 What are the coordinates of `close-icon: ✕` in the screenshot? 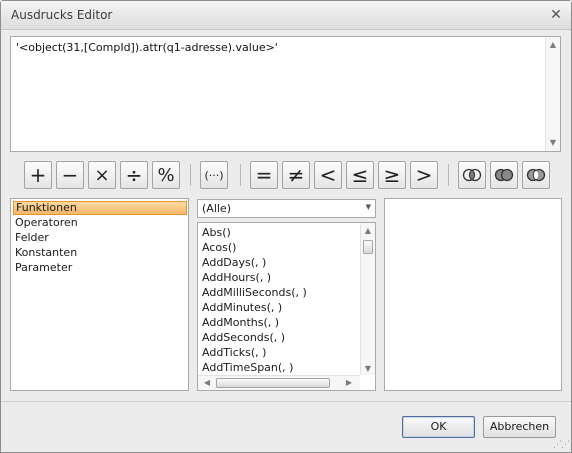 It's located at (556, 15).